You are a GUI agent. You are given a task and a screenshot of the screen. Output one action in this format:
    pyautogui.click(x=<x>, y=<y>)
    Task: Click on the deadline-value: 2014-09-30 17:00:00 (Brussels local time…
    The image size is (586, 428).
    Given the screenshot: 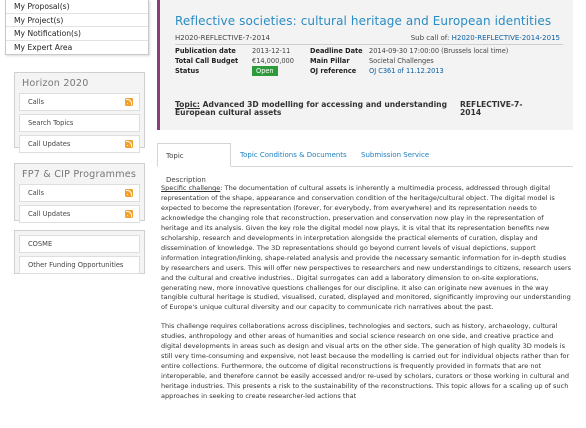 What is the action you would take?
    pyautogui.click(x=439, y=51)
    